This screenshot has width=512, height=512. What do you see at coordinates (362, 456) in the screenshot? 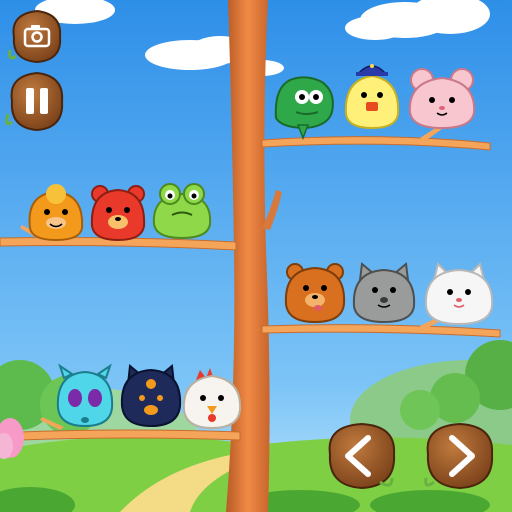
I see `left-arrow-button` at bounding box center [362, 456].